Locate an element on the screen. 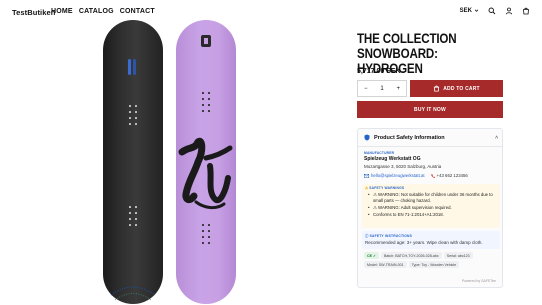  instructions-label-text: SAFETY INSTRUCTIONS is located at coordinates (391, 236).